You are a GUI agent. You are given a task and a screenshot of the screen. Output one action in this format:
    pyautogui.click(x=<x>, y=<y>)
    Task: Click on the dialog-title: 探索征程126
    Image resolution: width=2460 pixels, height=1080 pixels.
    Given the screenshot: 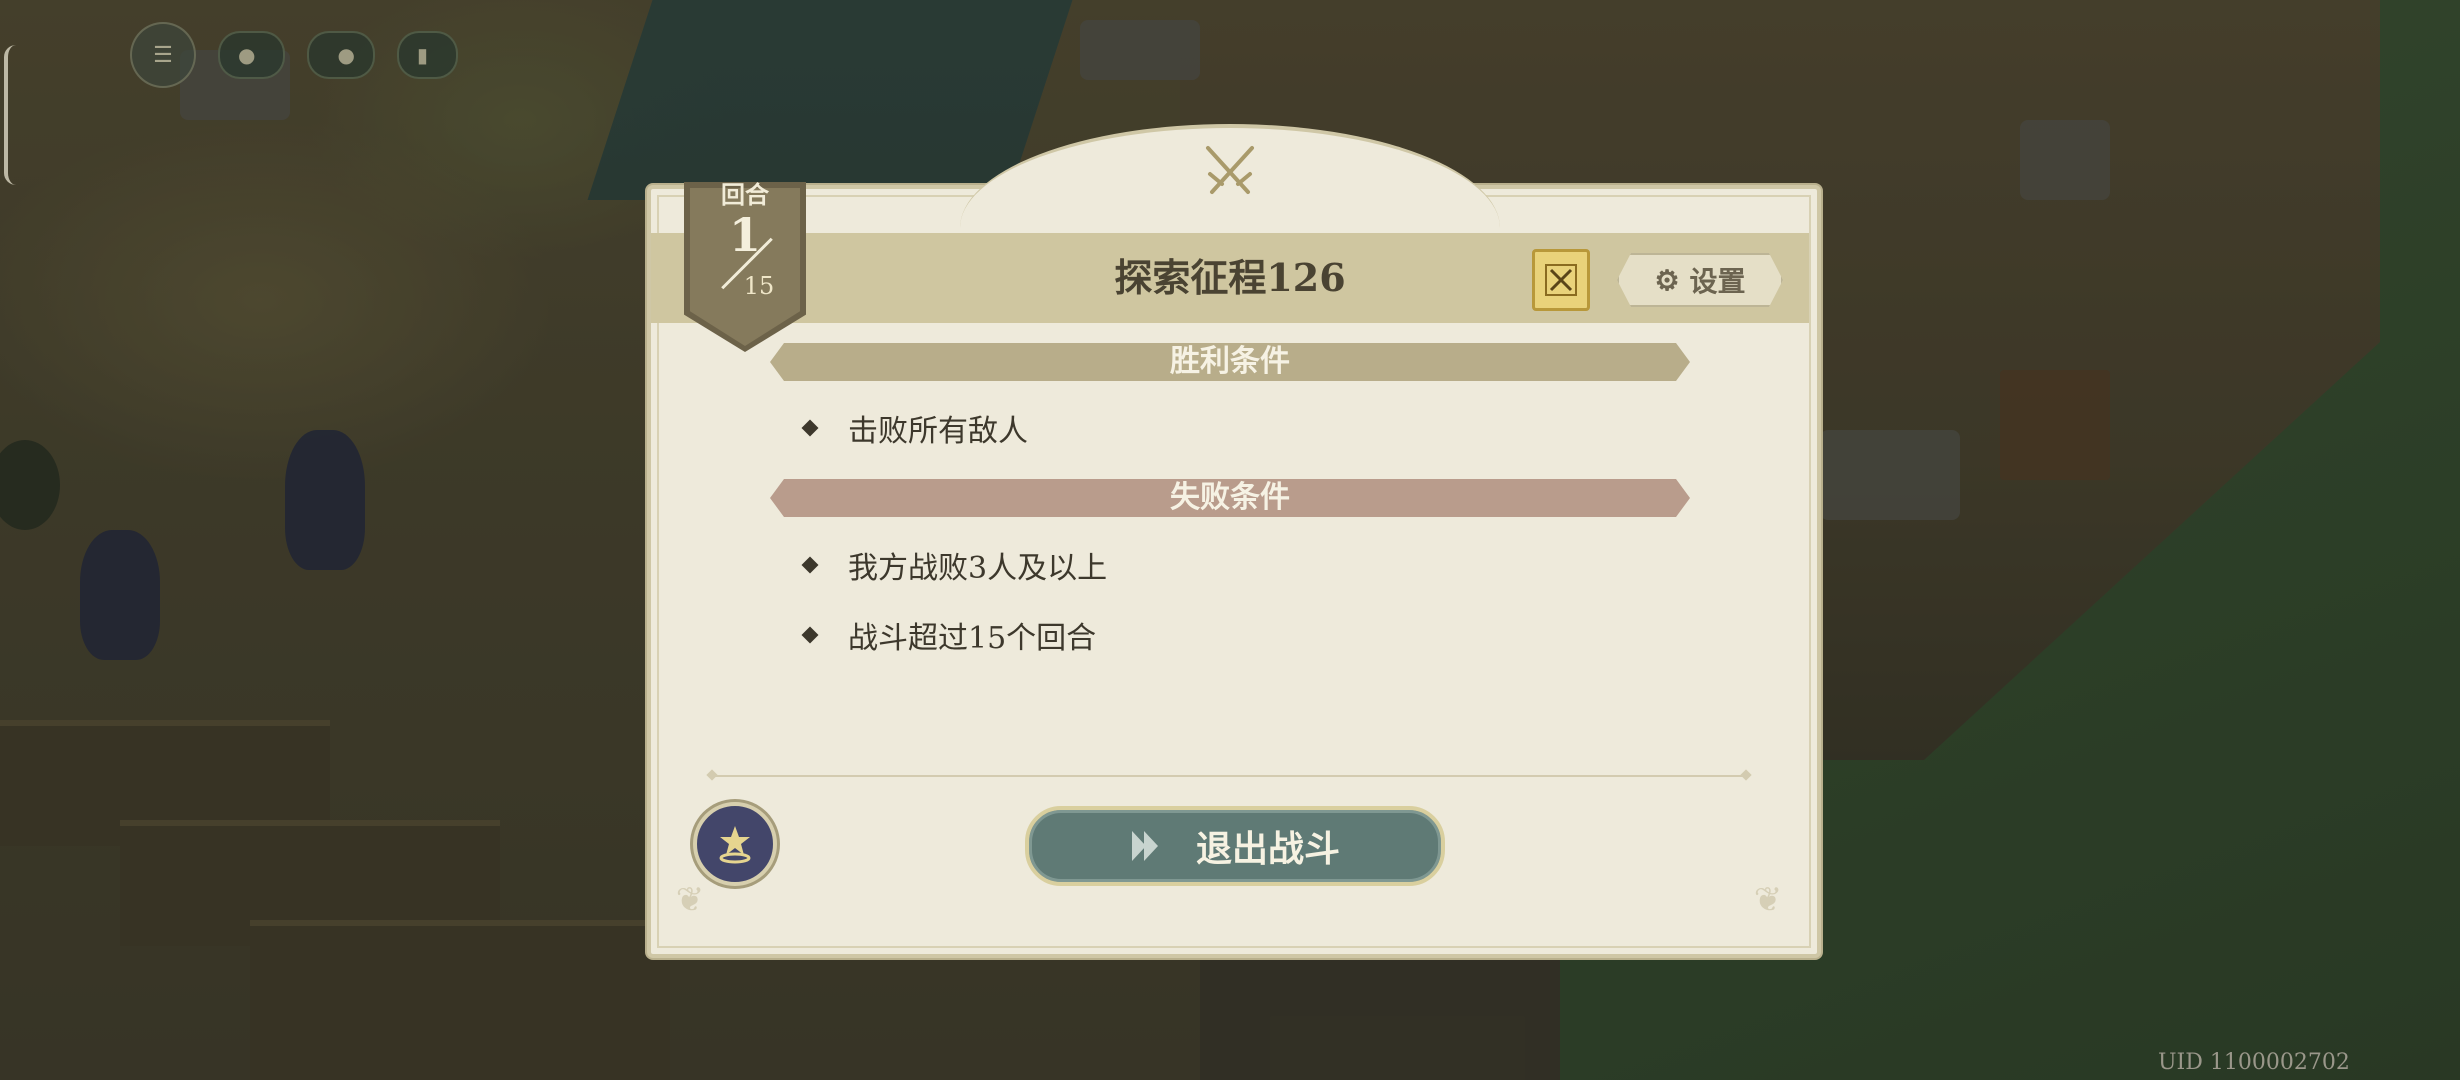 What is the action you would take?
    pyautogui.click(x=1230, y=277)
    